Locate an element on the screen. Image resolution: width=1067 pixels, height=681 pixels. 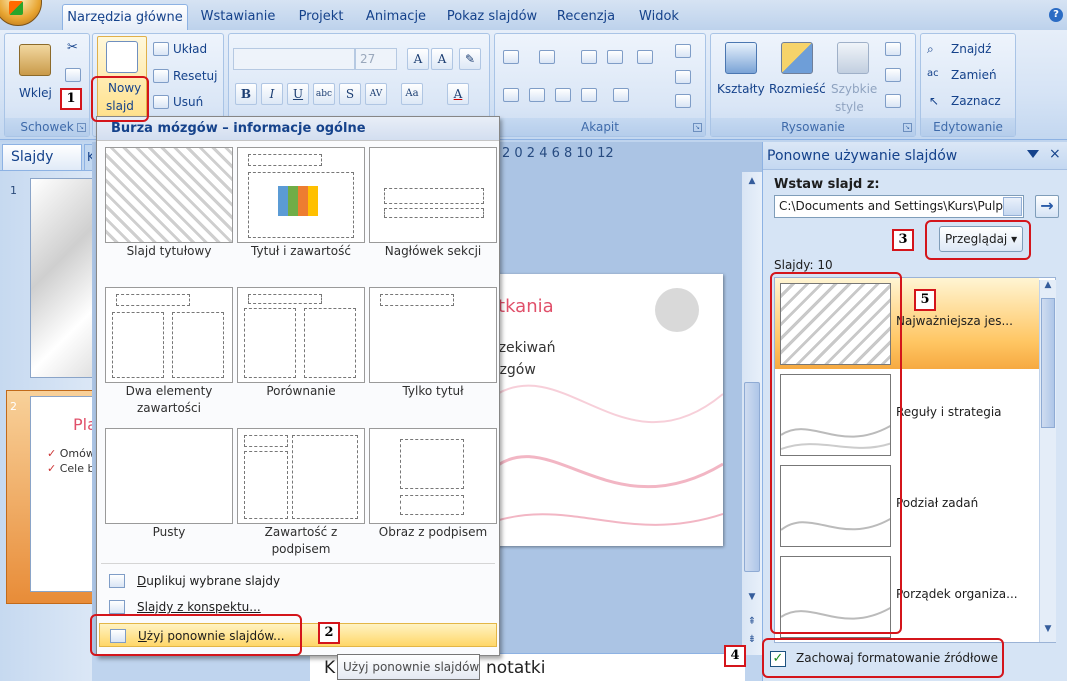
arrange-button: Rozmieść is located at coordinates (797, 89).